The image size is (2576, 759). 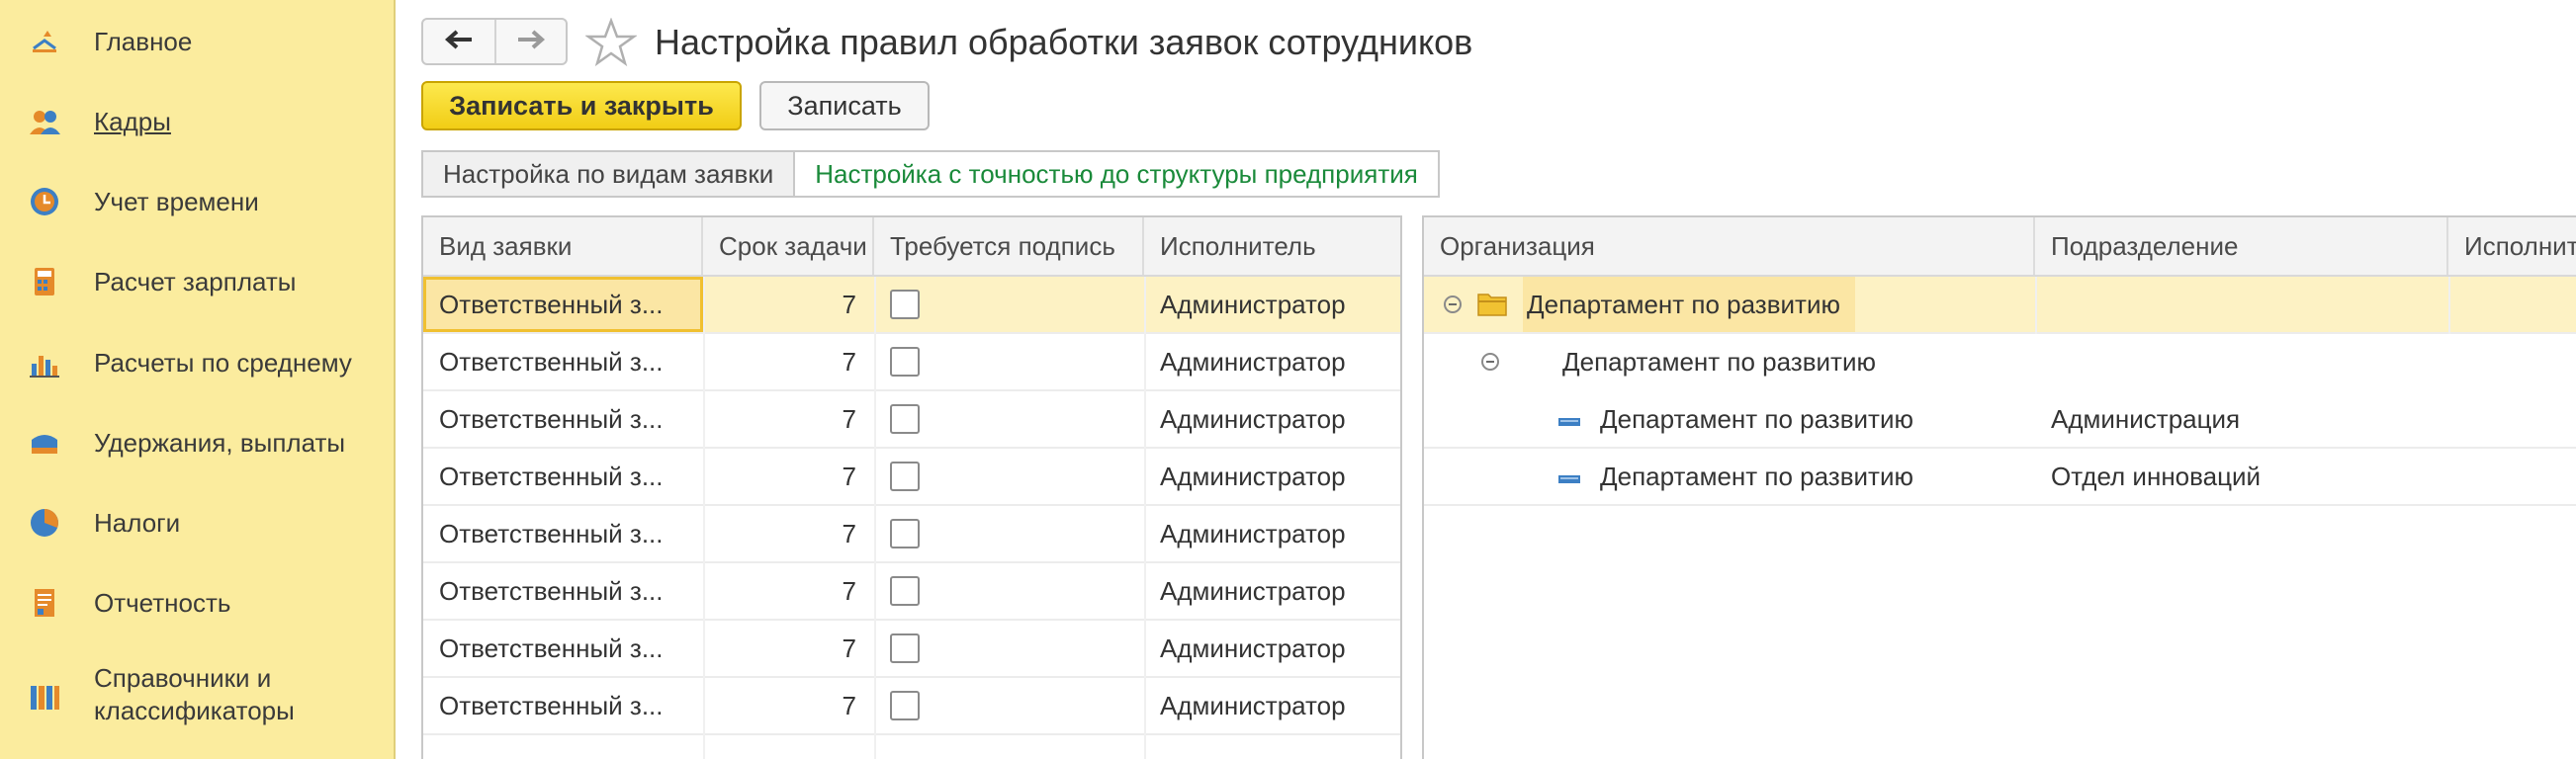 I want to click on sidebar-item-references: Справочники и классификаторы, so click(x=197, y=696).